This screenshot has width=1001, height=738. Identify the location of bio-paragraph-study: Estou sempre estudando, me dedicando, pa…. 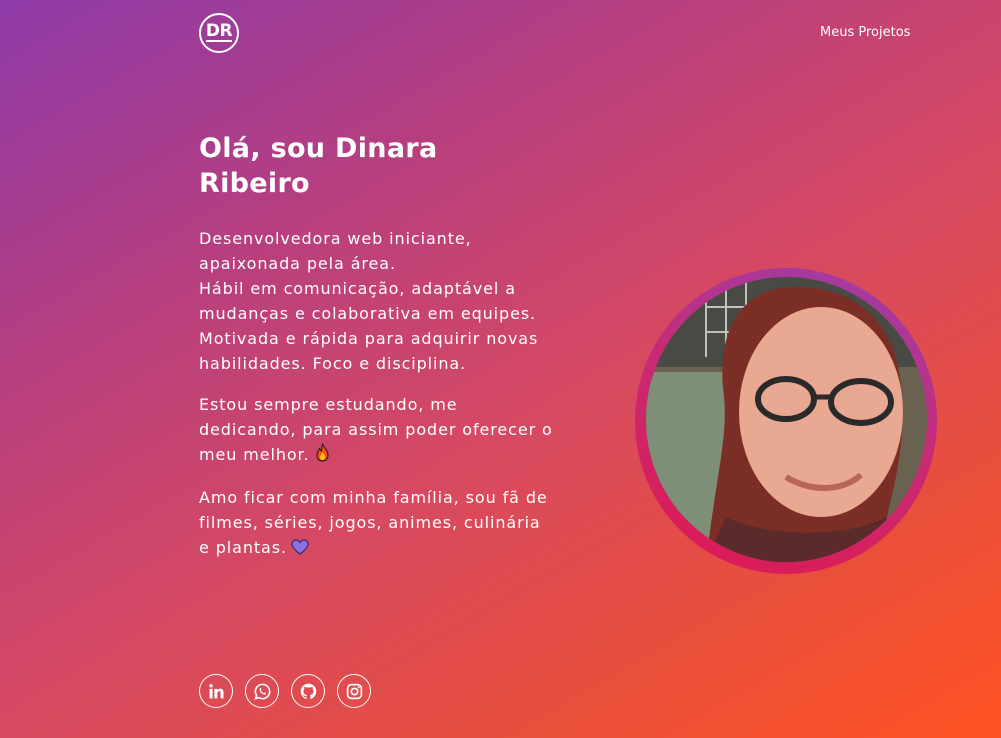
(376, 430).